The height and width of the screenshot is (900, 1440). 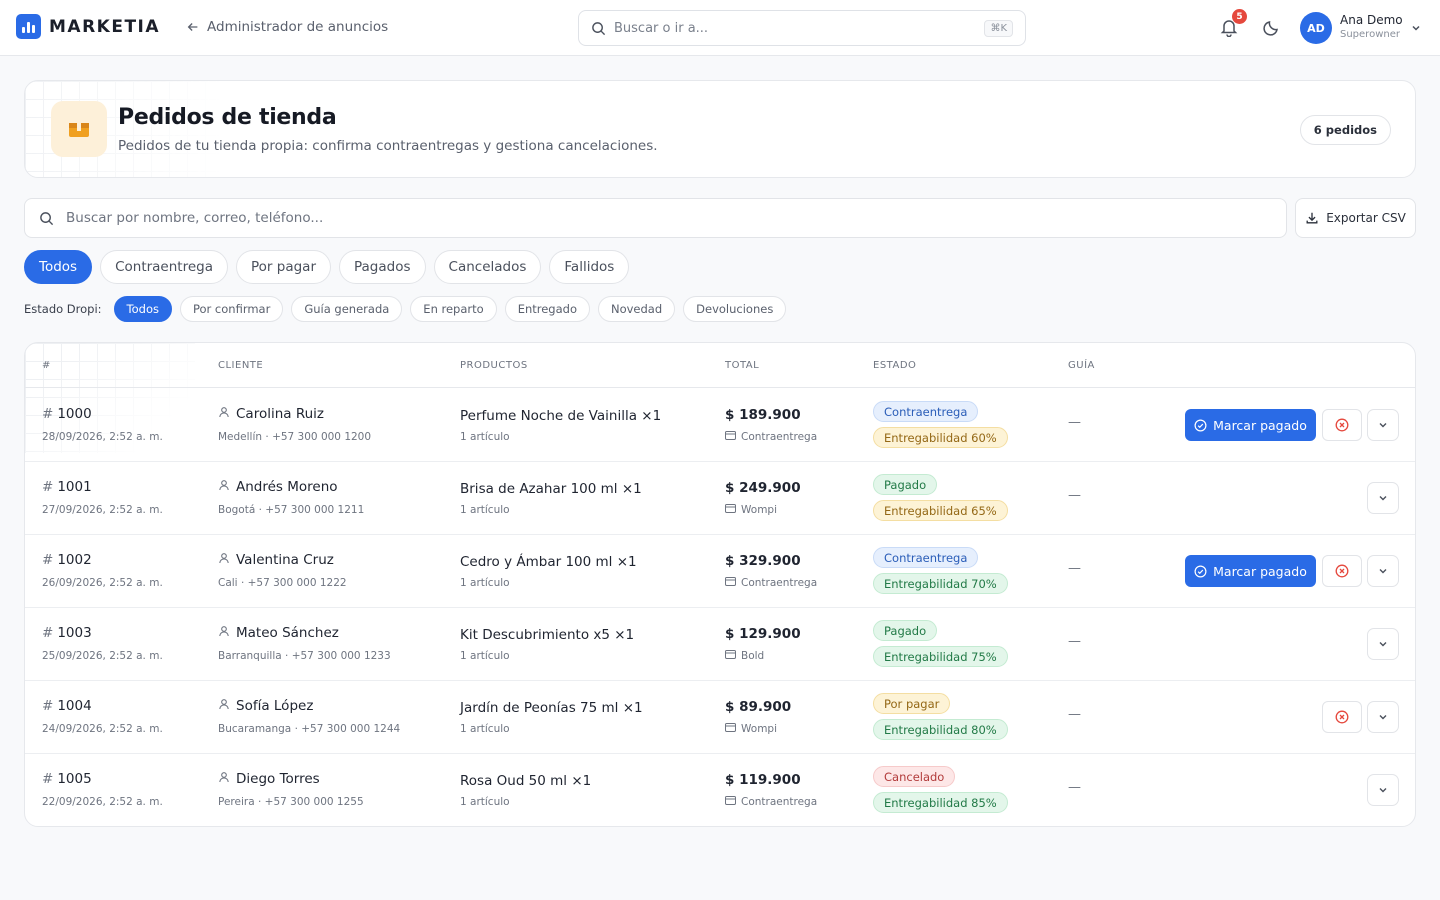 What do you see at coordinates (102, 510) in the screenshot?
I see `order-date: 27/09/2026, 2:52 a. m.` at bounding box center [102, 510].